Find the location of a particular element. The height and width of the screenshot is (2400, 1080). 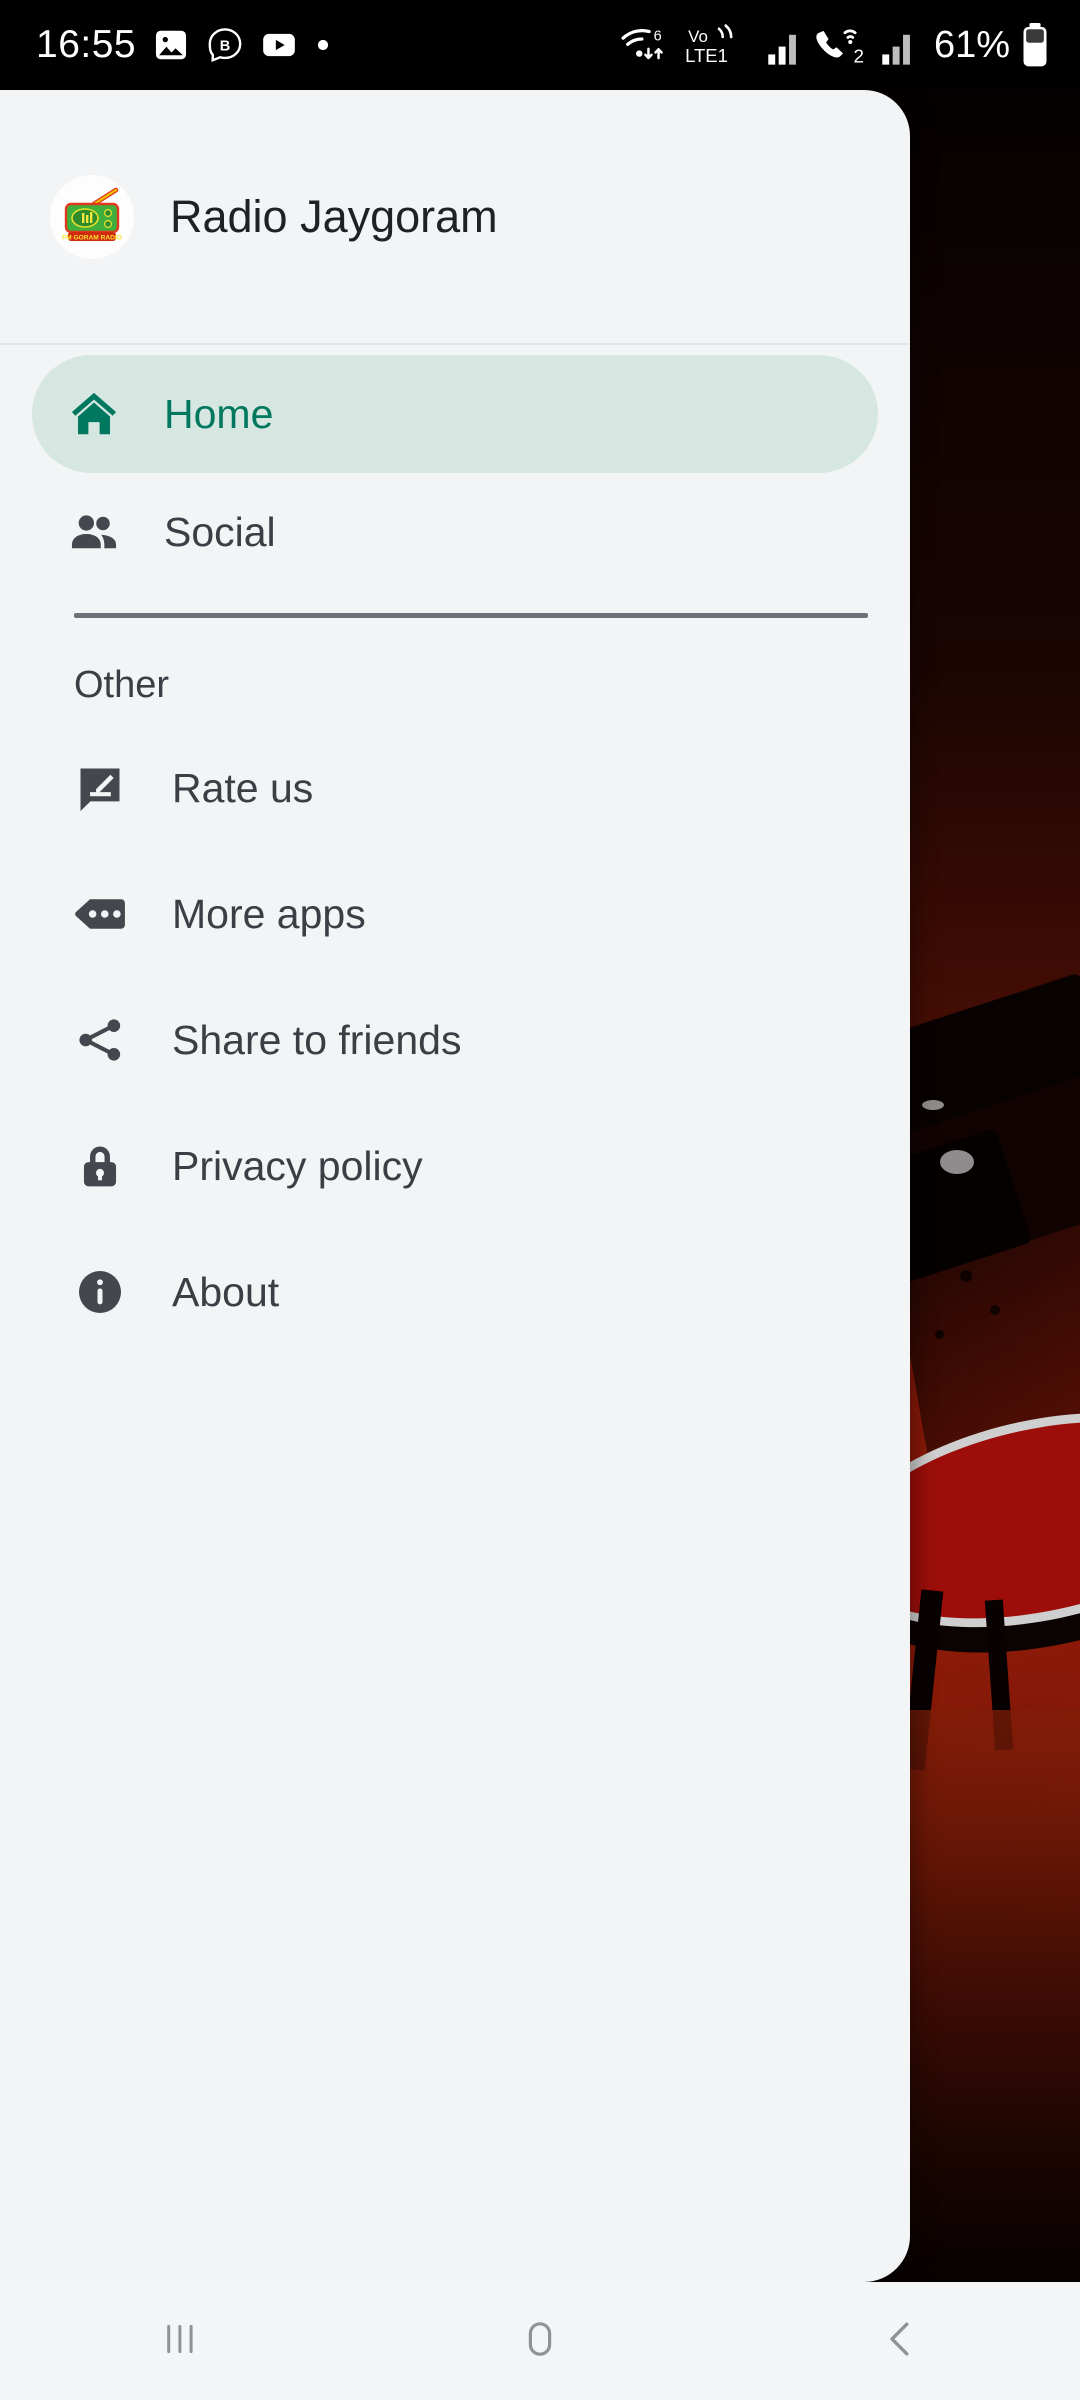

svg-text: LTE1 is located at coordinates (706, 55).